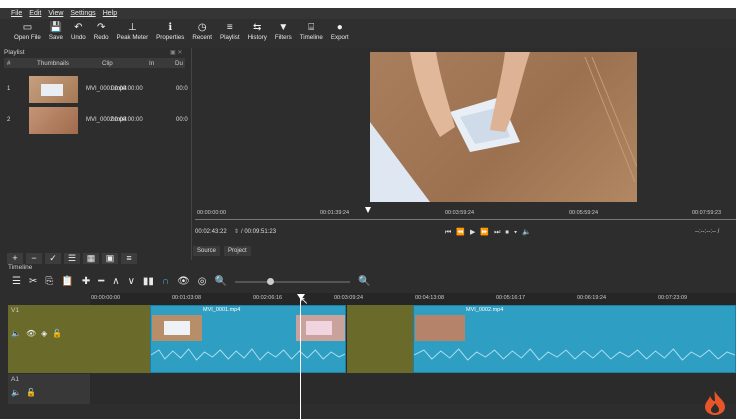 The width and height of the screenshot is (736, 419). What do you see at coordinates (151, 63) in the screenshot?
I see `col-in: In` at bounding box center [151, 63].